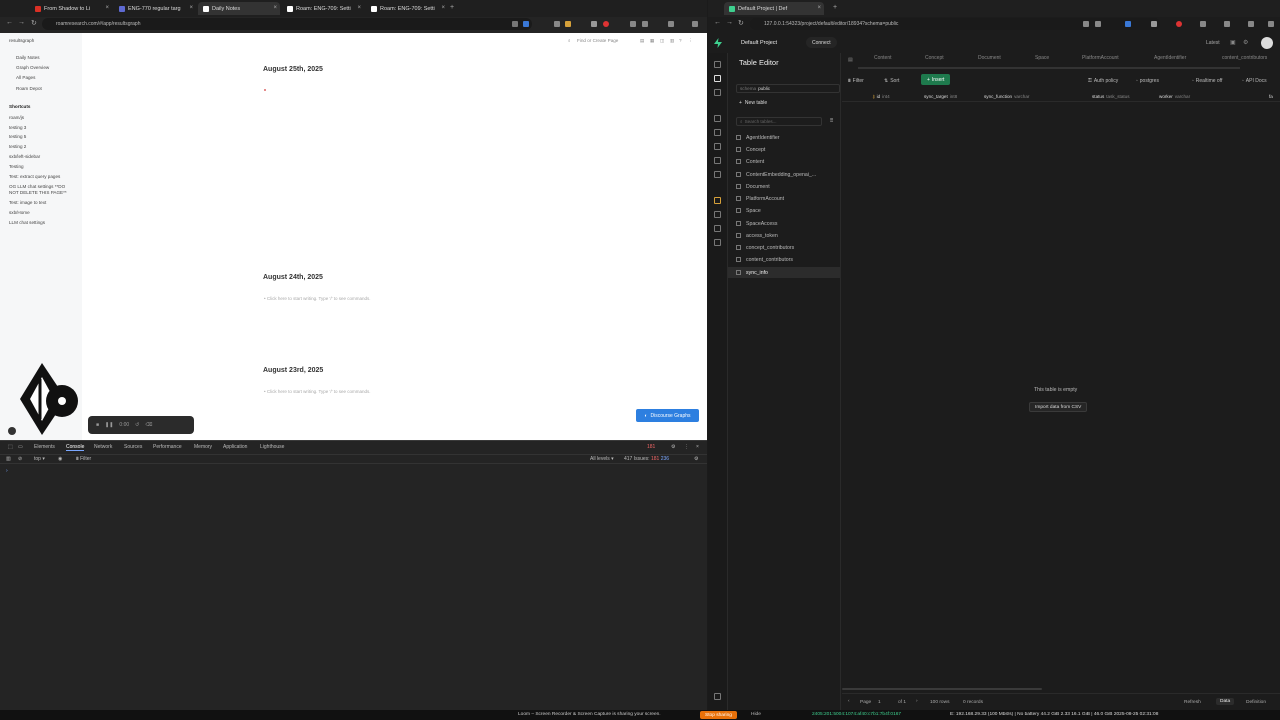  What do you see at coordinates (1006, 96) in the screenshot?
I see `column-header: sync_function varchar` at bounding box center [1006, 96].